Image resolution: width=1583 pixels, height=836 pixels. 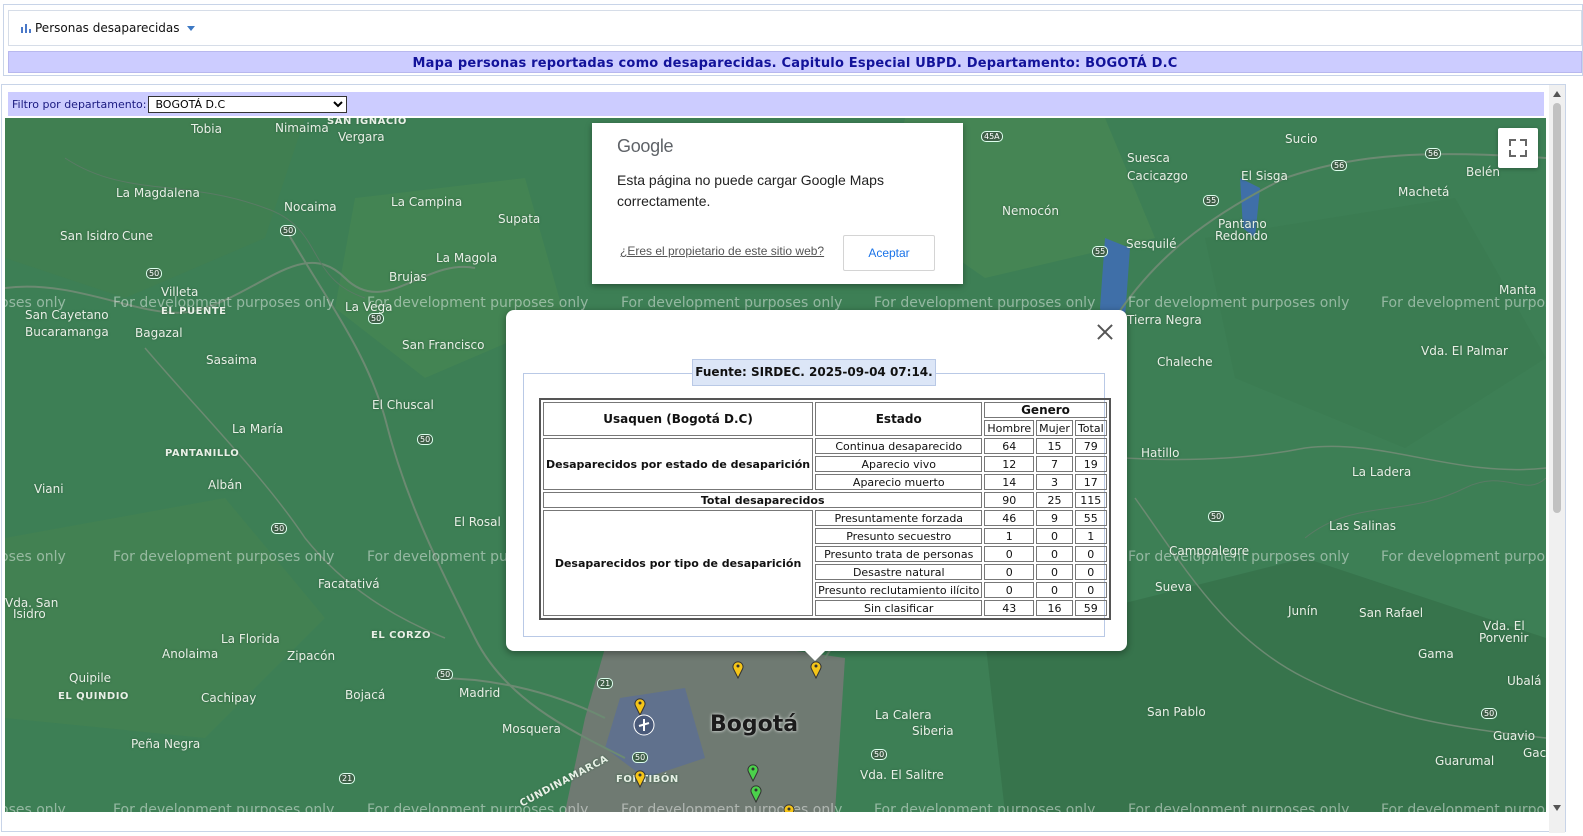 I want to click on cell-hombre: 12, so click(x=1009, y=464).